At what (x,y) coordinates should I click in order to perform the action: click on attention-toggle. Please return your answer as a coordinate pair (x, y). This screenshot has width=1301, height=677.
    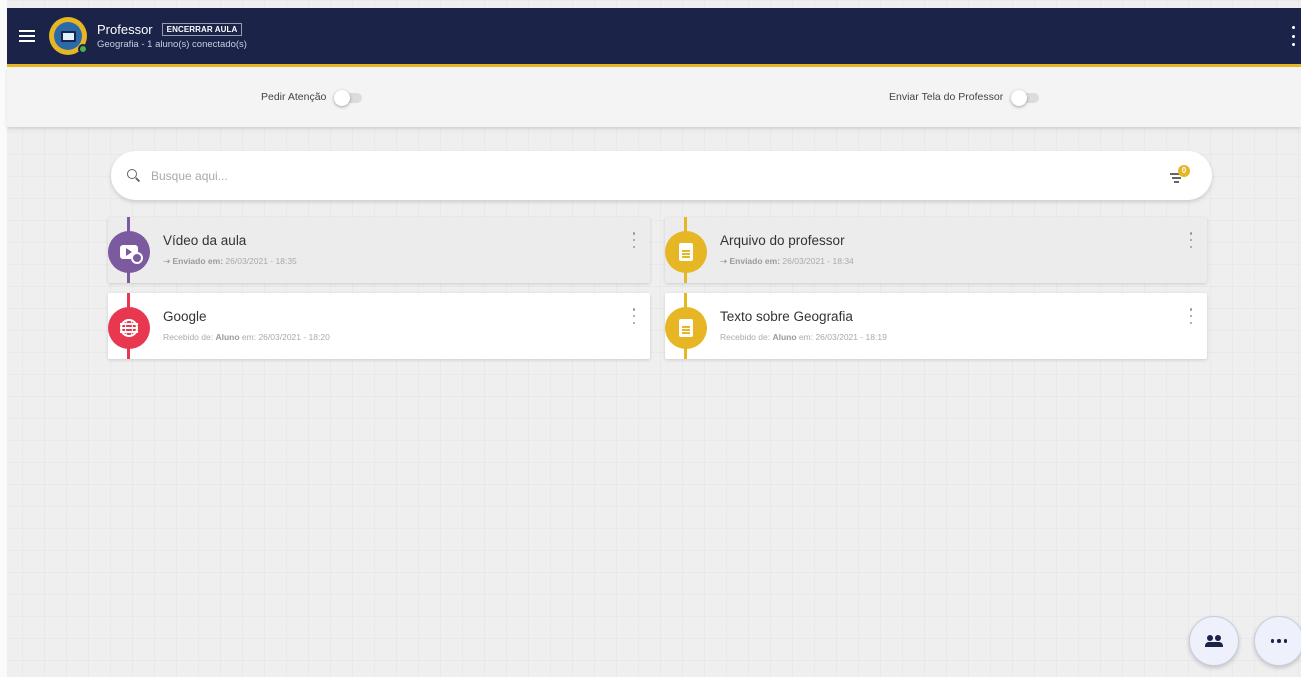
    Looking at the image, I should click on (348, 98).